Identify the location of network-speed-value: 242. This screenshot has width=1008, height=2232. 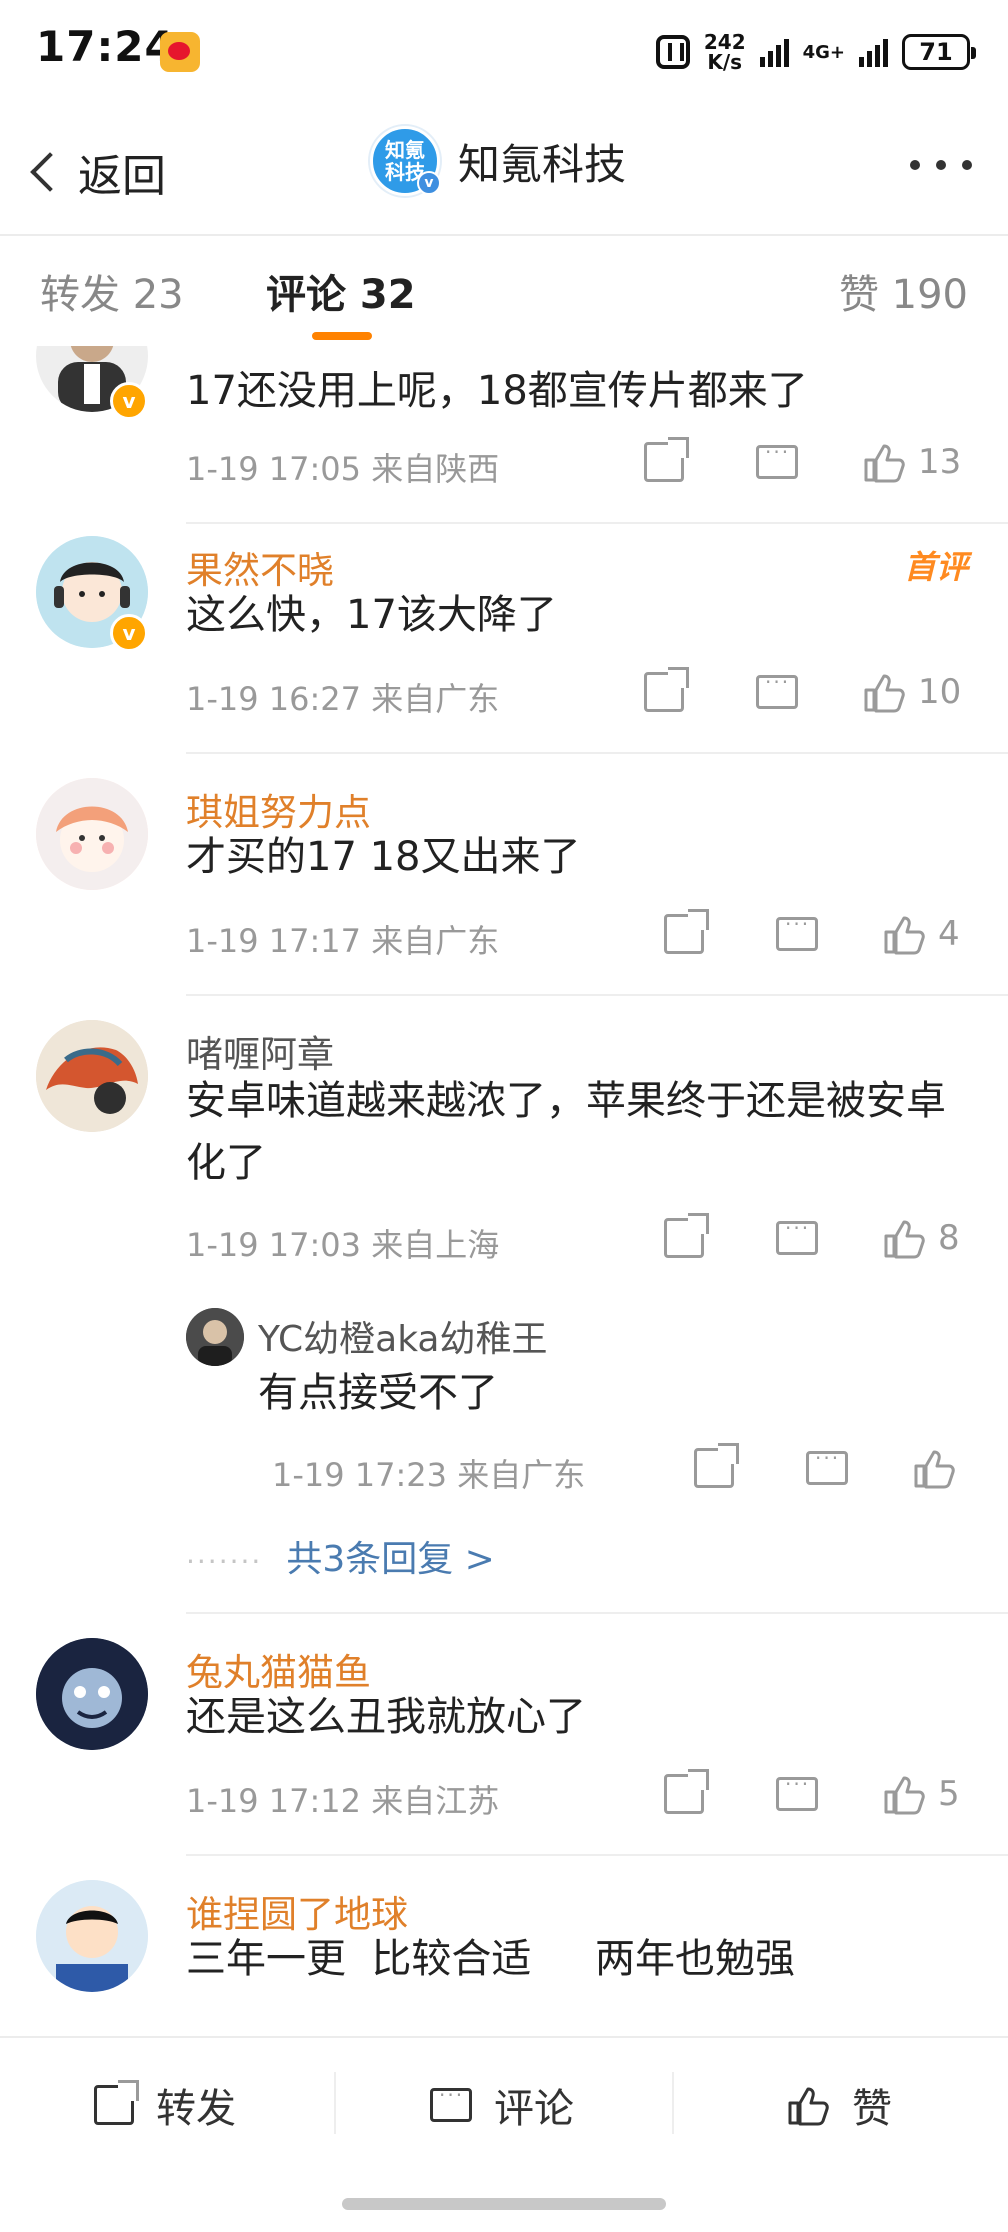
(724, 42).